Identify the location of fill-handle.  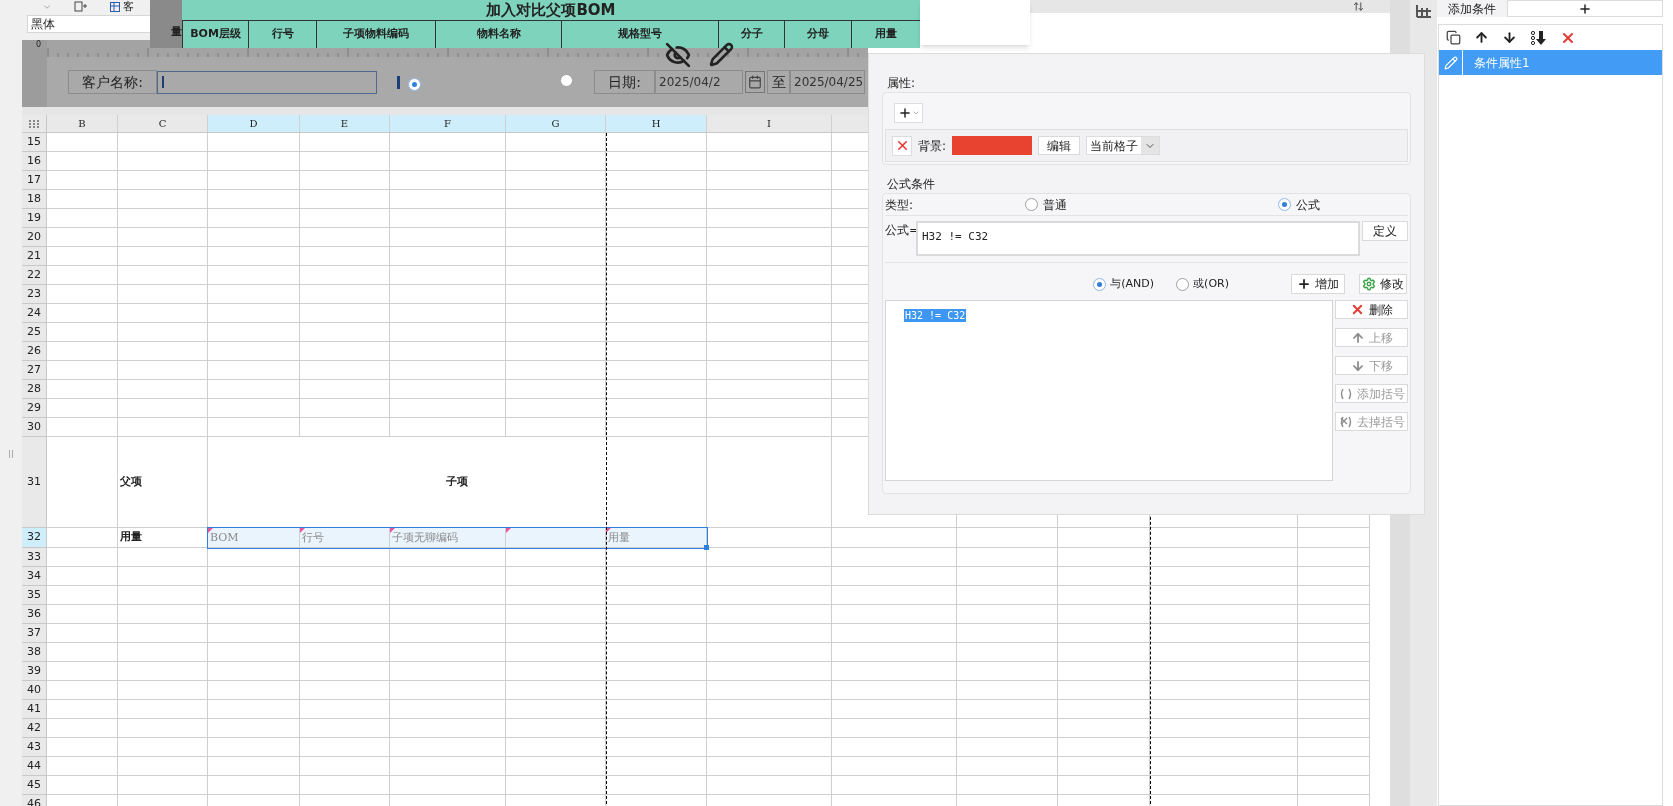
(706, 547).